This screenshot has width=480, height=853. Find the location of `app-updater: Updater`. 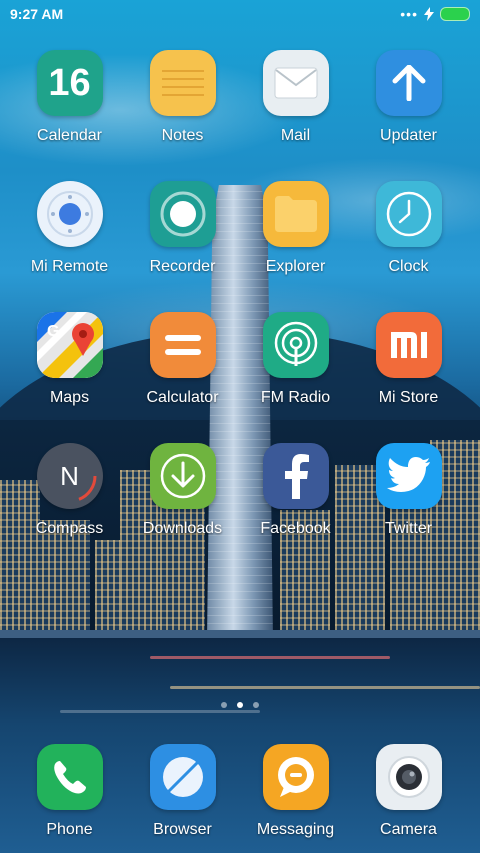

app-updater: Updater is located at coordinates (408, 97).